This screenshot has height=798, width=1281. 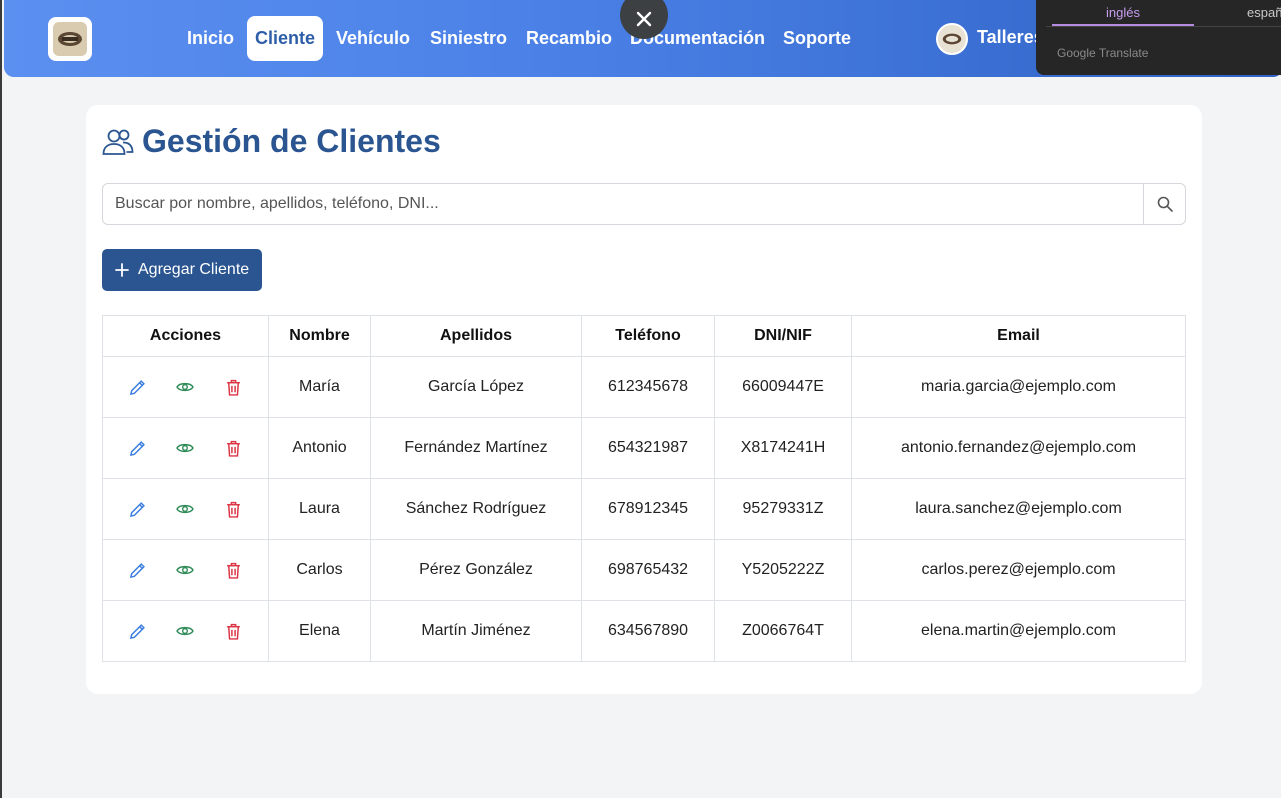 I want to click on page-title: Gestión de Clientes, so click(x=291, y=141).